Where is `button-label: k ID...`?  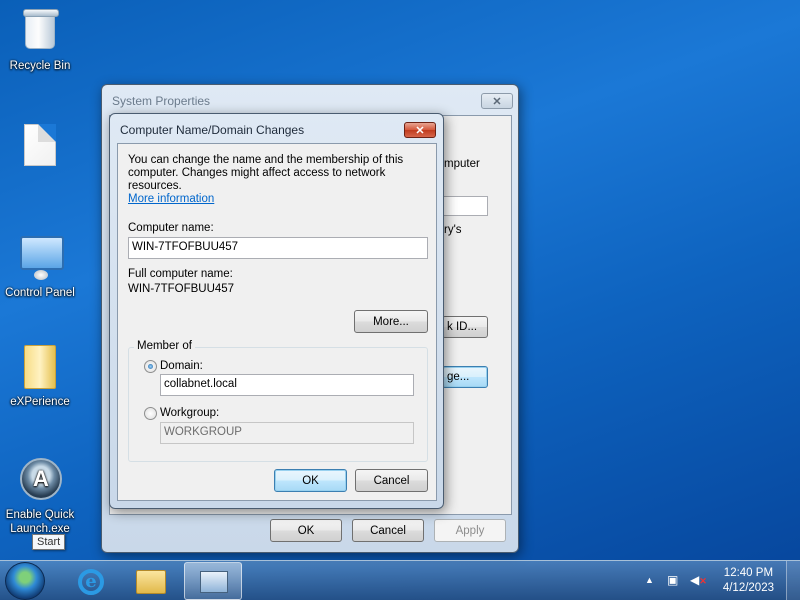 button-label: k ID... is located at coordinates (462, 327).